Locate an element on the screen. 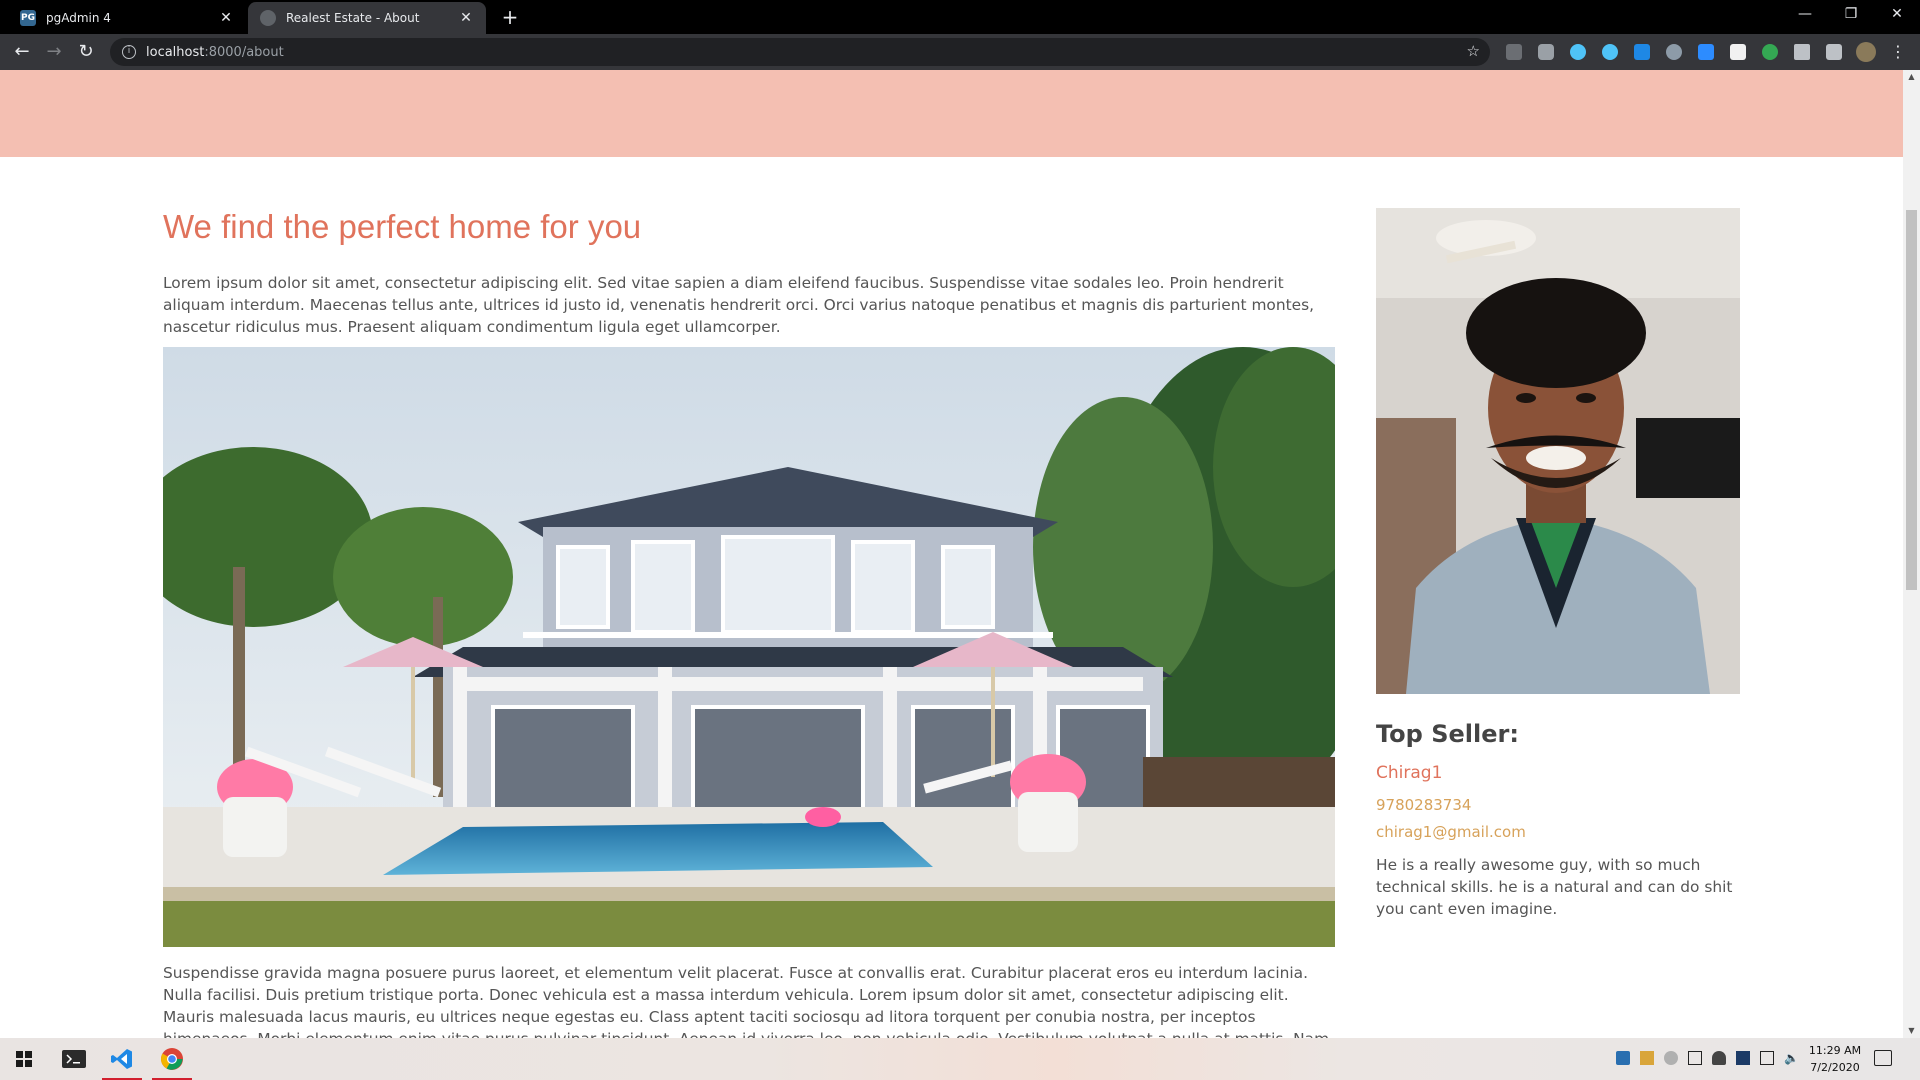  start-button is located at coordinates (24, 1059).